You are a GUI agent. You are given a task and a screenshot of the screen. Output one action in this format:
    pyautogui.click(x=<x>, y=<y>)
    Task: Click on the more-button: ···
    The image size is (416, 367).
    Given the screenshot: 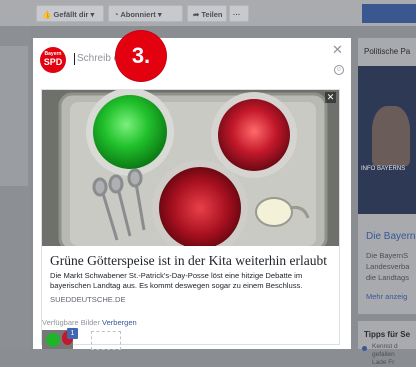 What is the action you would take?
    pyautogui.click(x=239, y=13)
    